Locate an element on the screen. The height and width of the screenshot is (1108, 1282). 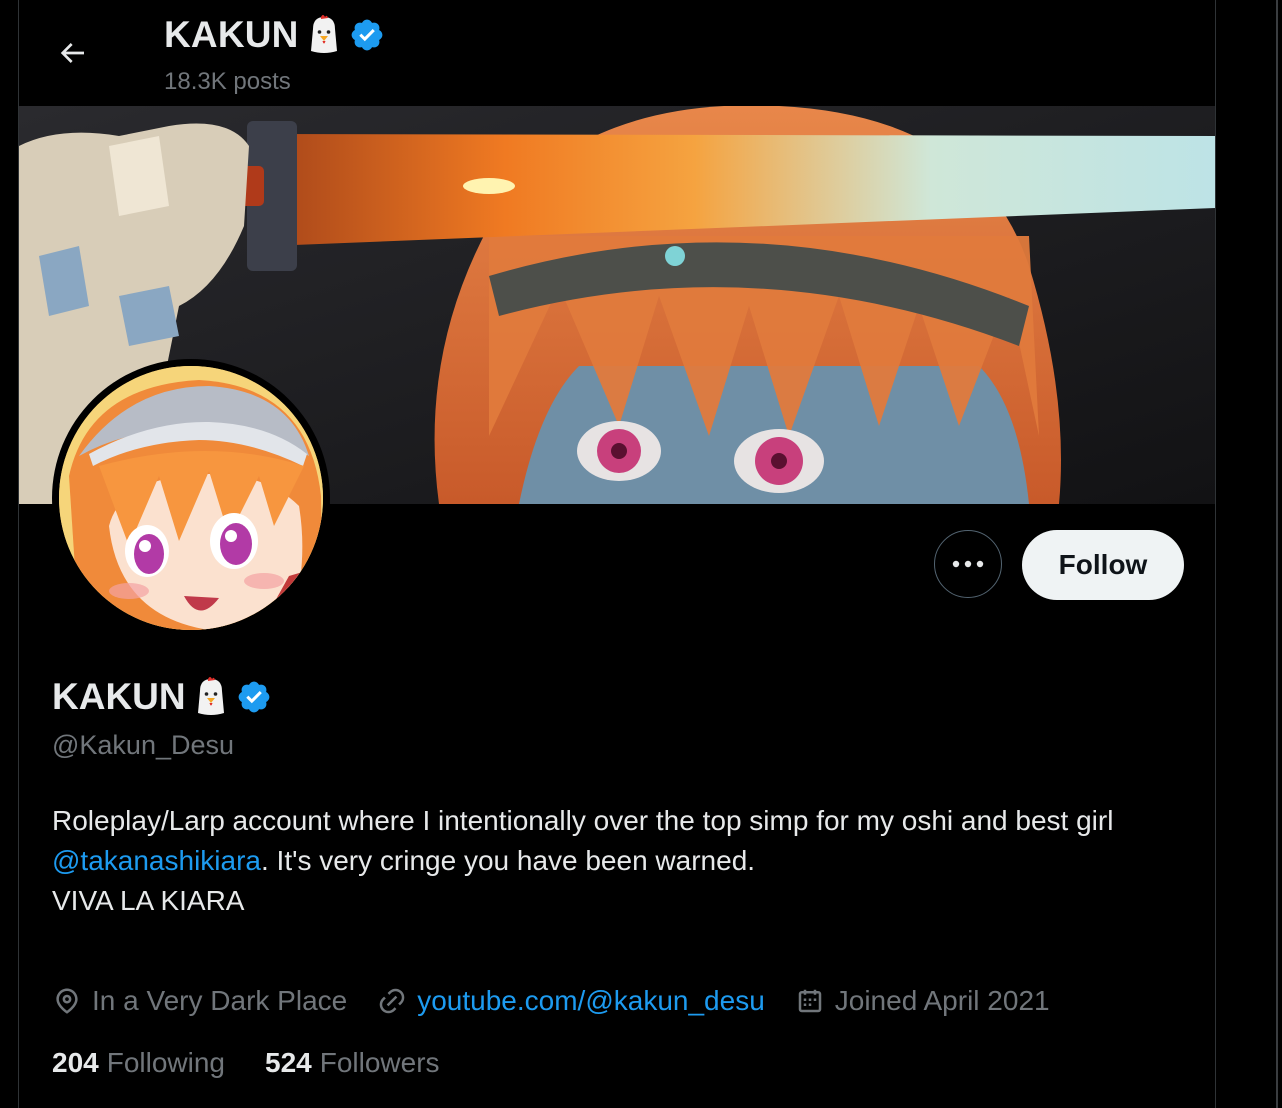
following-link: 204 Following is located at coordinates (138, 1063).